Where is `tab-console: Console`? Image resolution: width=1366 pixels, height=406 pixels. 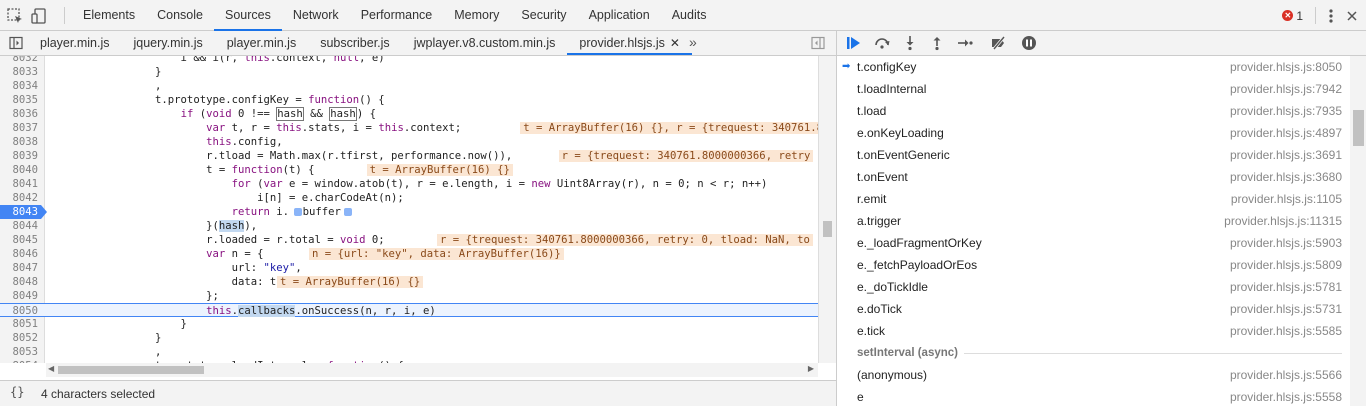
tab-console: Console is located at coordinates (180, 15).